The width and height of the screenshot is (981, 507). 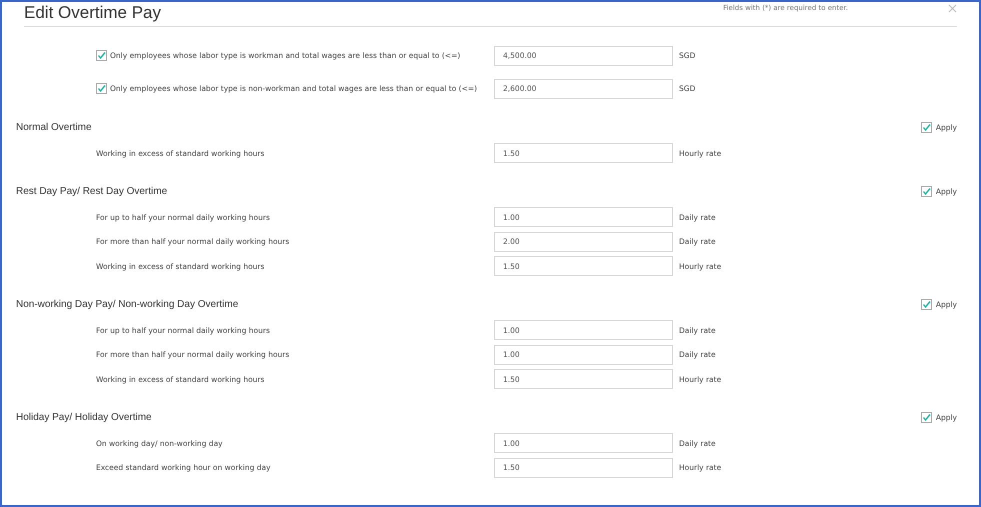 I want to click on section-title: Holiday Pay/ Holiday Overtime, so click(x=84, y=417).